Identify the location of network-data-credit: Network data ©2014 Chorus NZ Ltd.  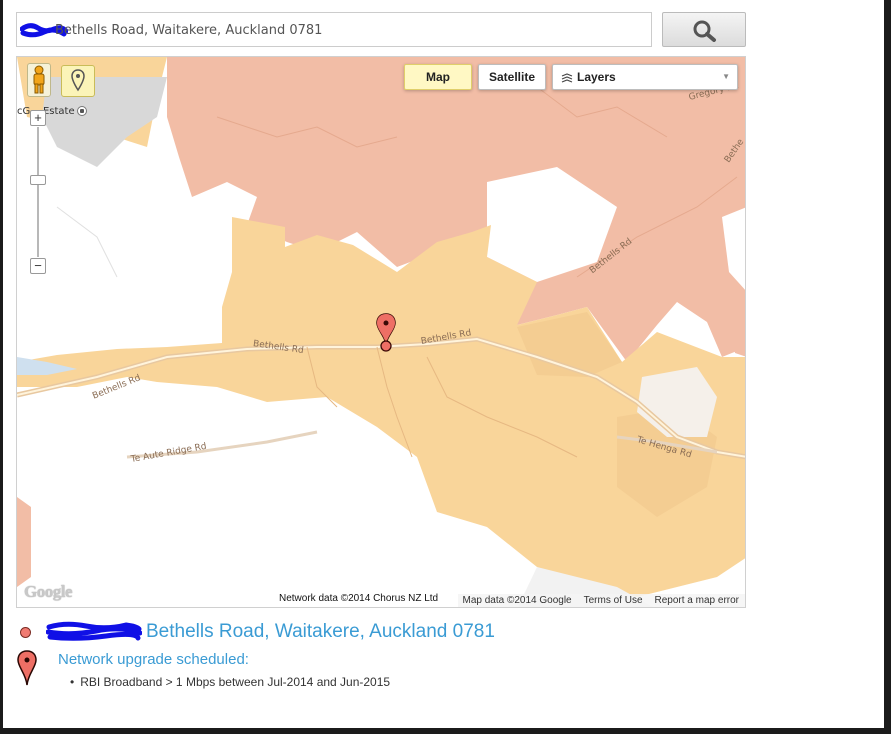
(359, 598).